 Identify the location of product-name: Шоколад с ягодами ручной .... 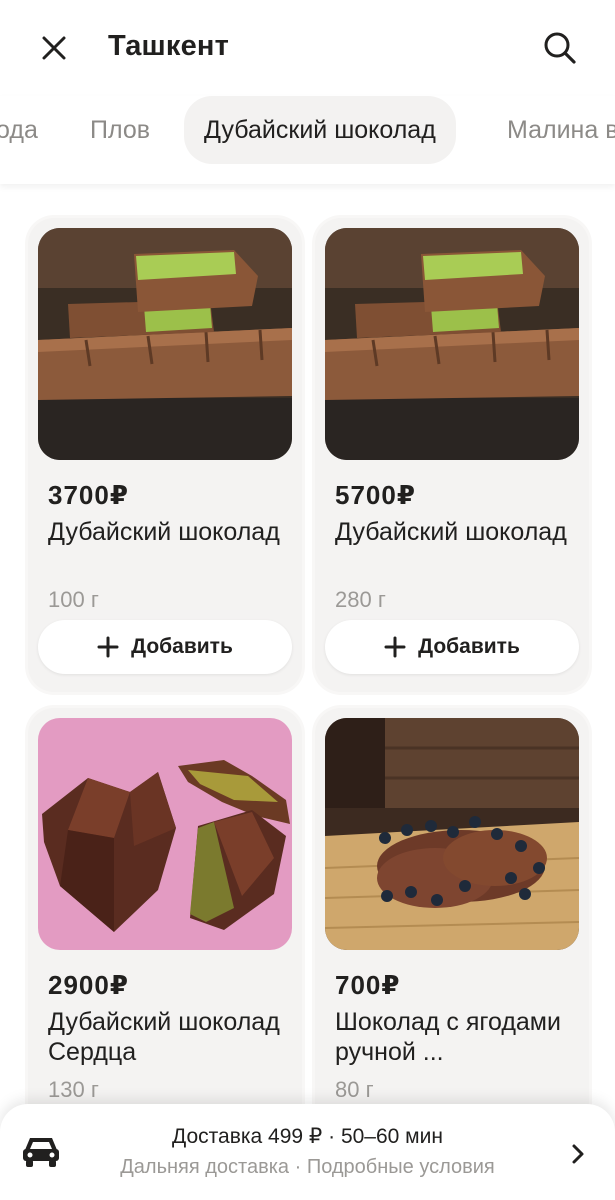
(448, 1037).